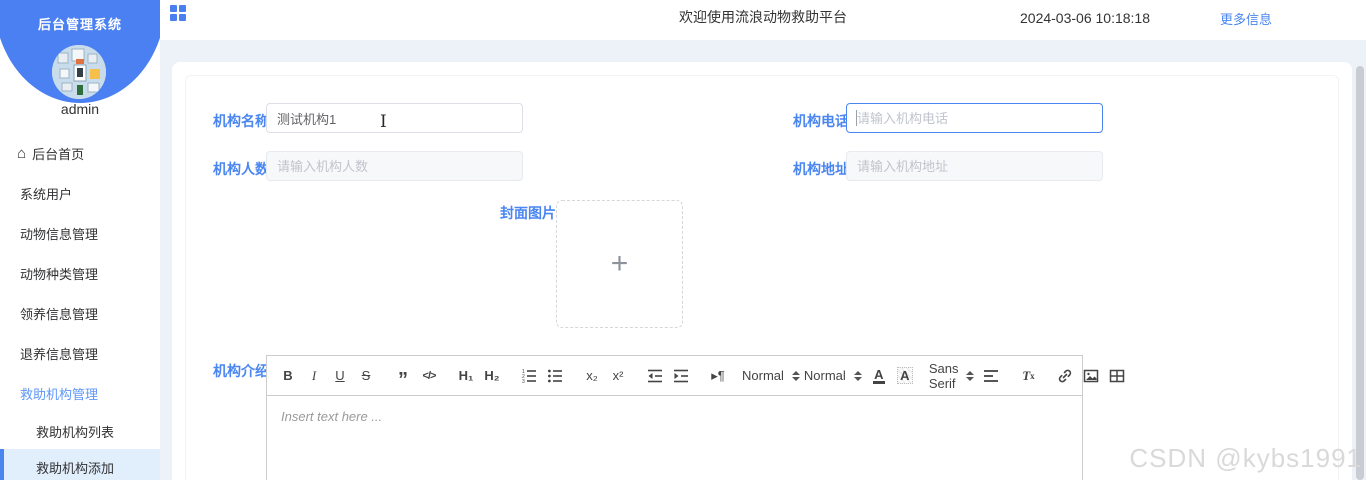  What do you see at coordinates (22, 153) in the screenshot?
I see `home-icon: ⌂` at bounding box center [22, 153].